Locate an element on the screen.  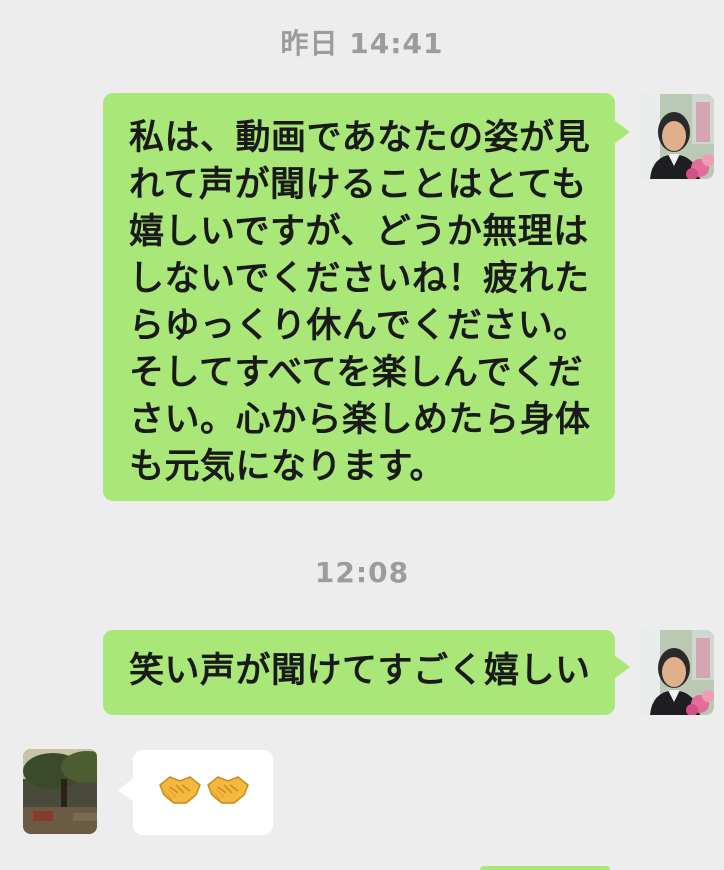
message-text: 笑い声が聞けてすごく嬉しい is located at coordinates (360, 671).